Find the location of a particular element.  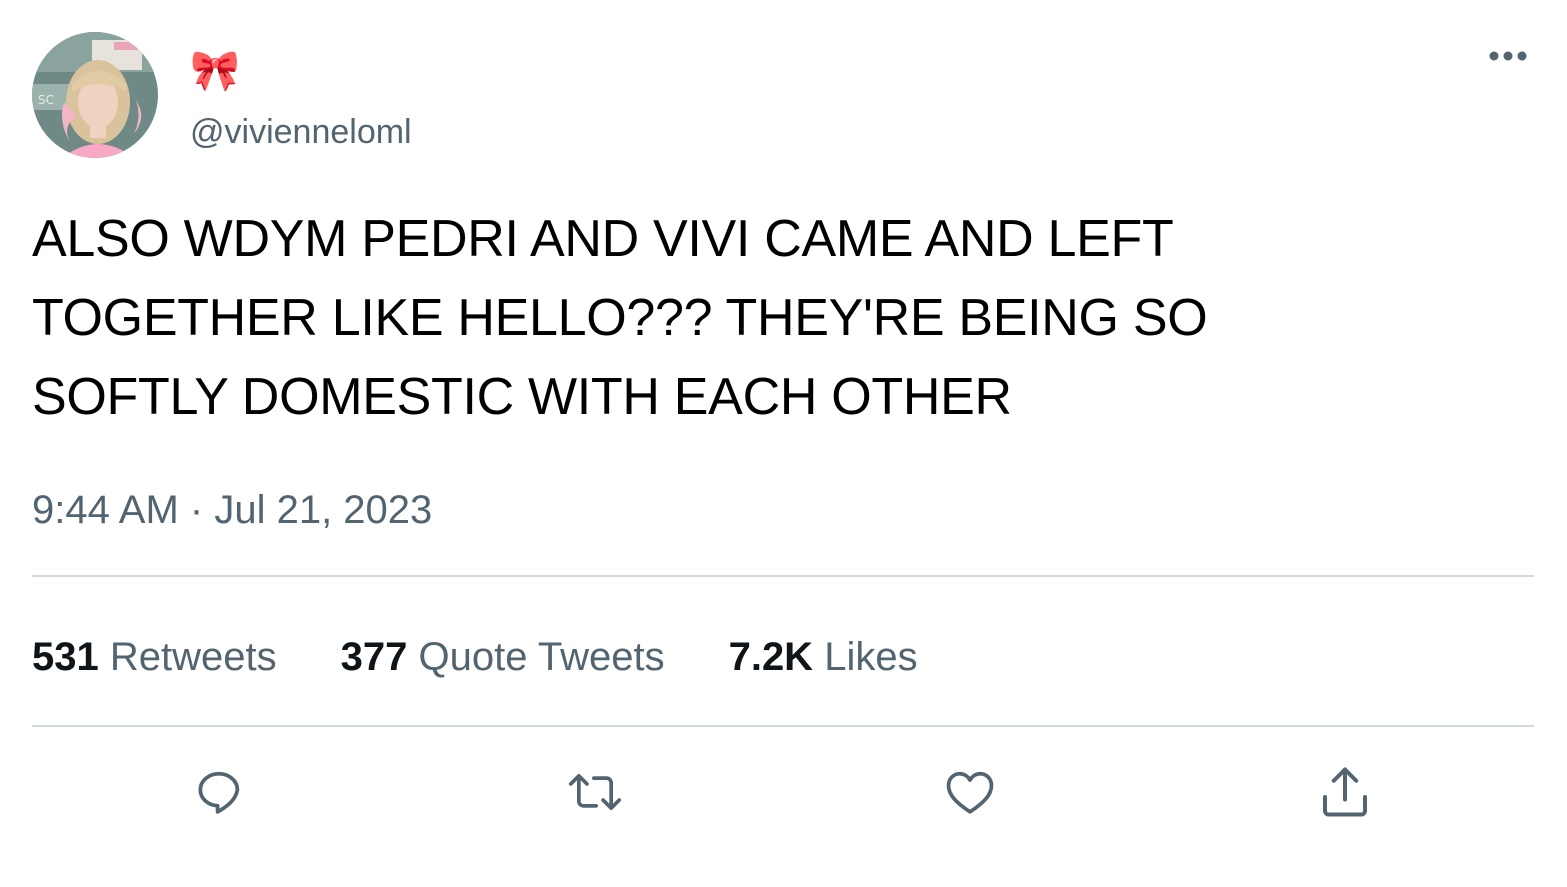

quote-tweets-label: Quote Tweets is located at coordinates (541, 657).